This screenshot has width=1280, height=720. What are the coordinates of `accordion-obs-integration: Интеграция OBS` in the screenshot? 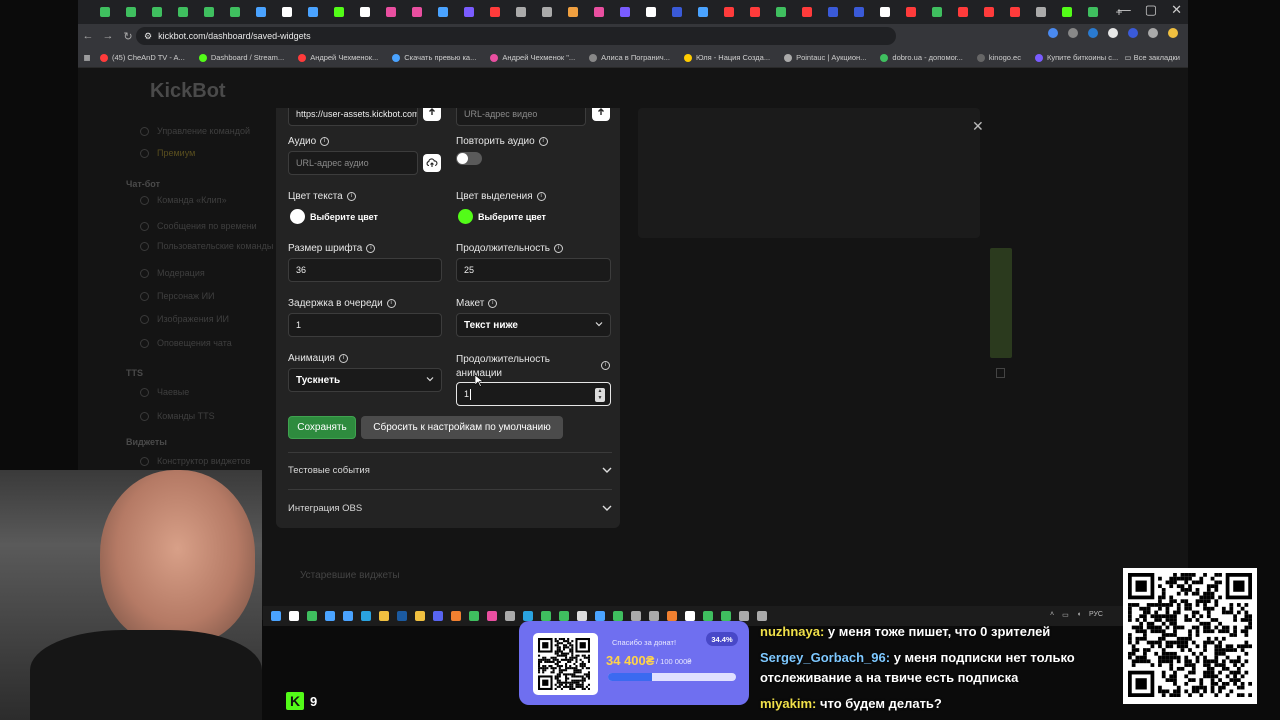 It's located at (450, 508).